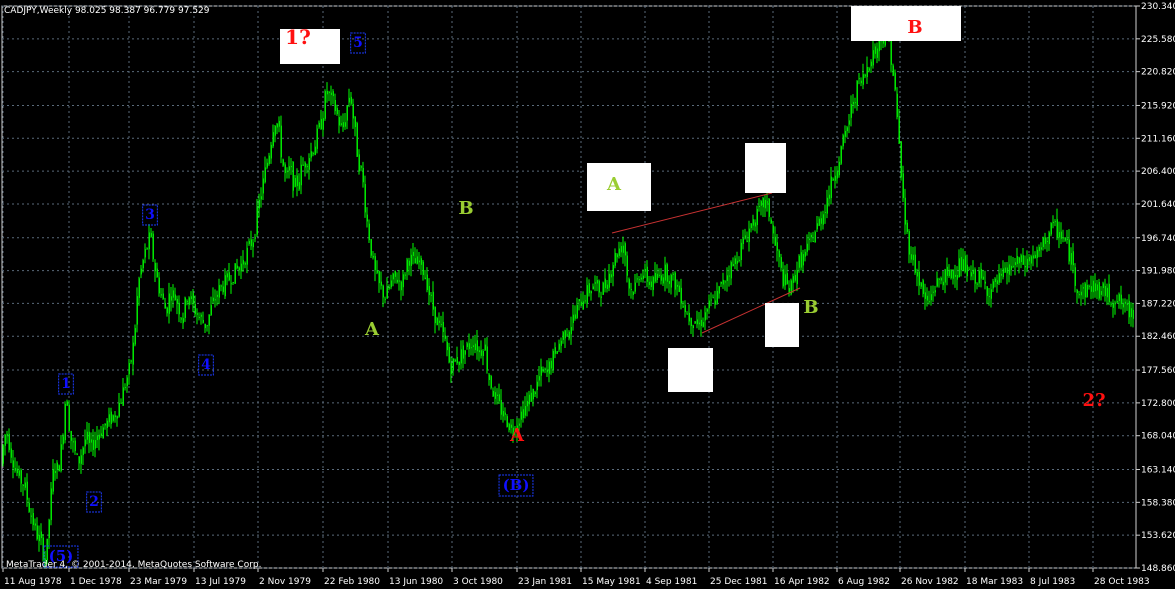 This screenshot has width=1175, height=589. What do you see at coordinates (465, 208) in the screenshot?
I see `wave-label: B` at bounding box center [465, 208].